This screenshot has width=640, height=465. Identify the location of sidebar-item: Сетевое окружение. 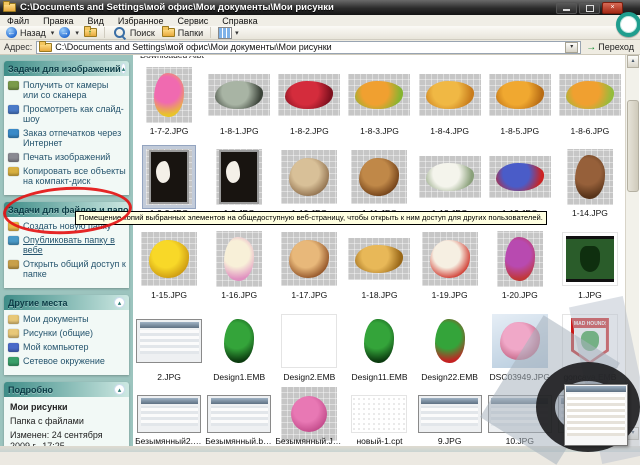
(67, 361).